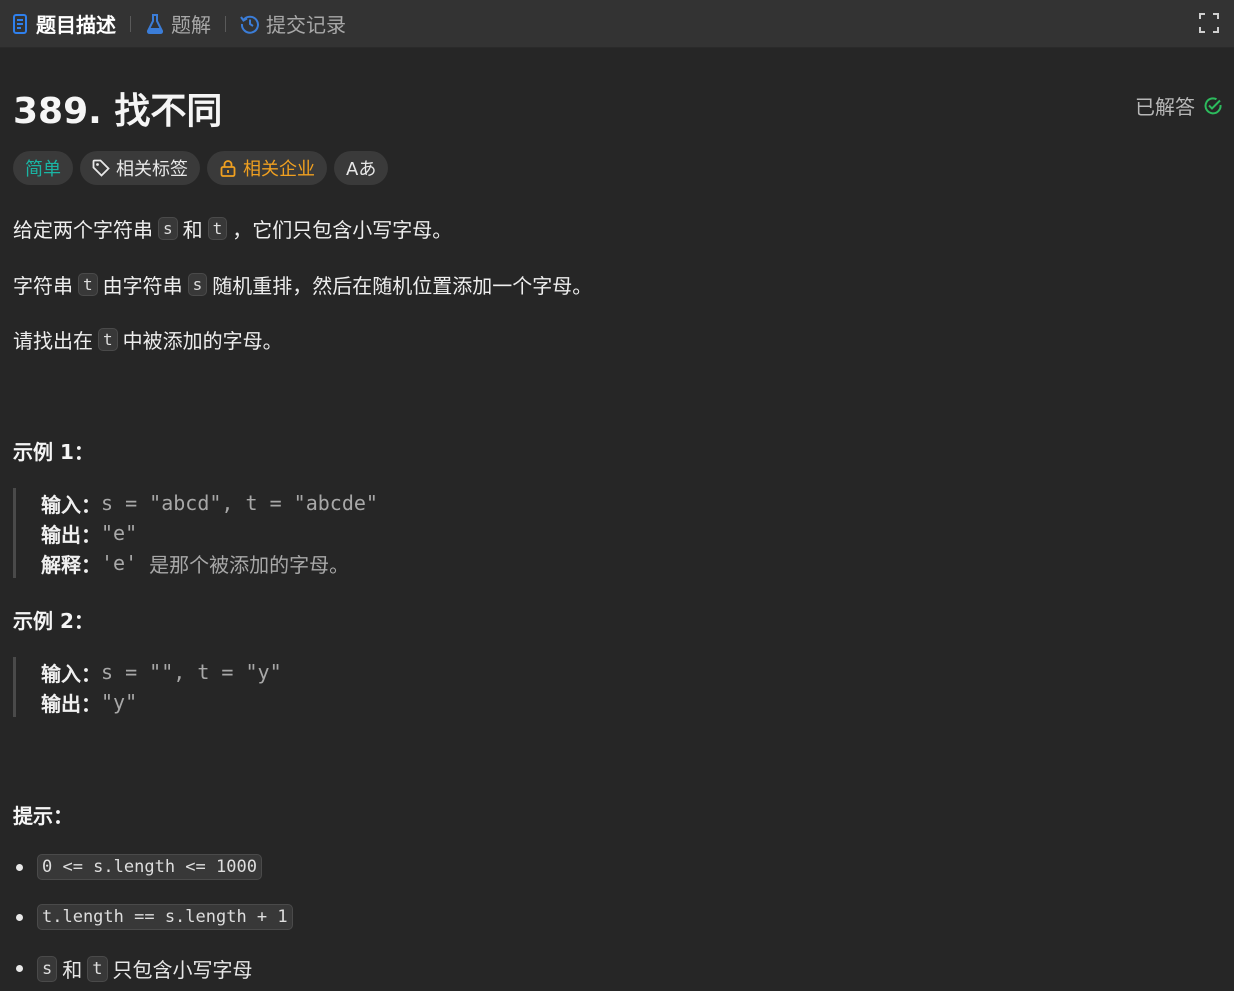  What do you see at coordinates (228, 168) in the screenshot?
I see `lock-icon` at bounding box center [228, 168].